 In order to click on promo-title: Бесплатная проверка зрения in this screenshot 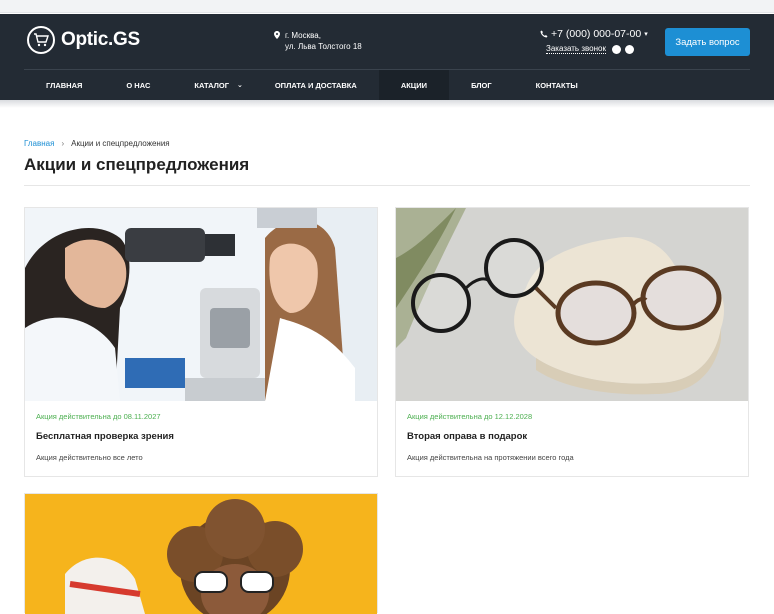, I will do `click(206, 436)`.